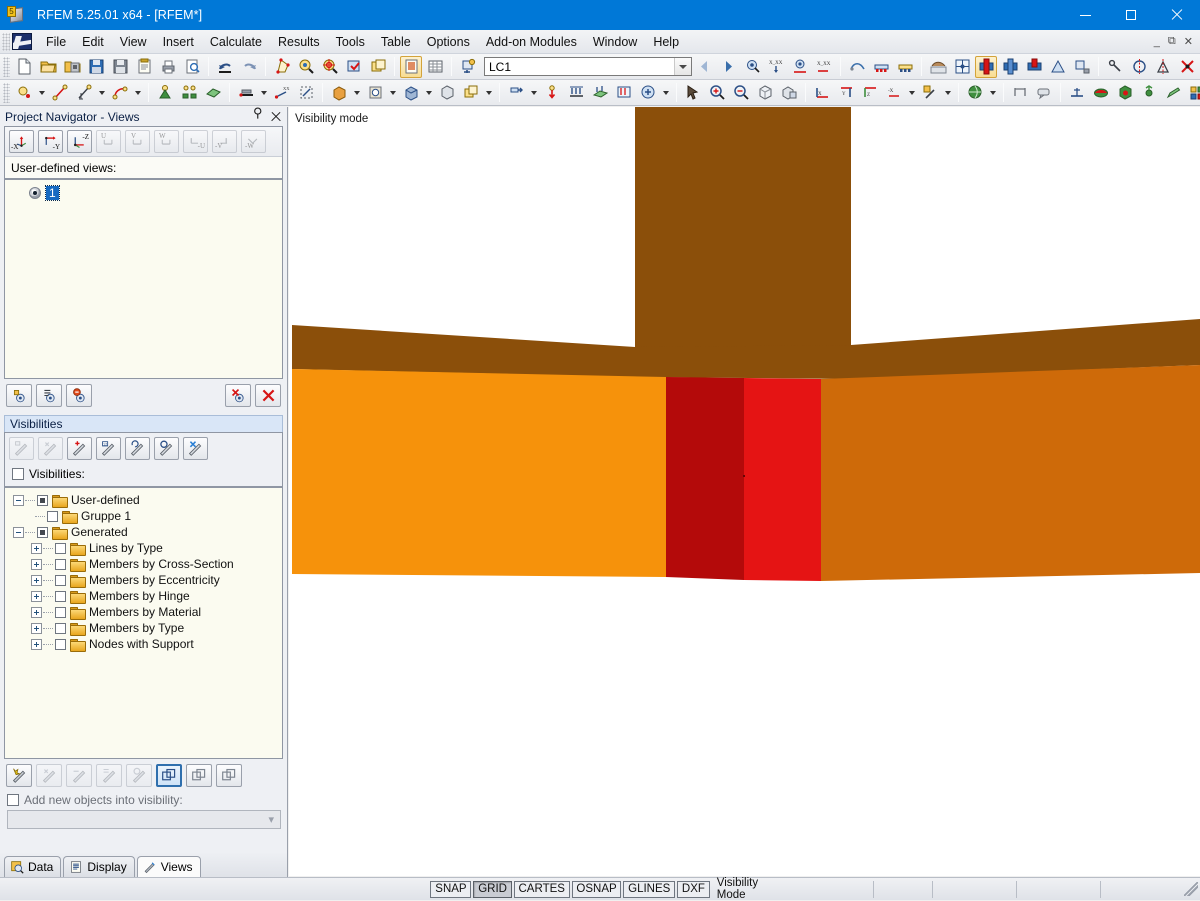 Image resolution: width=1200 pixels, height=901 pixels. Describe the element at coordinates (236, 42) in the screenshot. I see `menu-calculate: Calculate` at that location.